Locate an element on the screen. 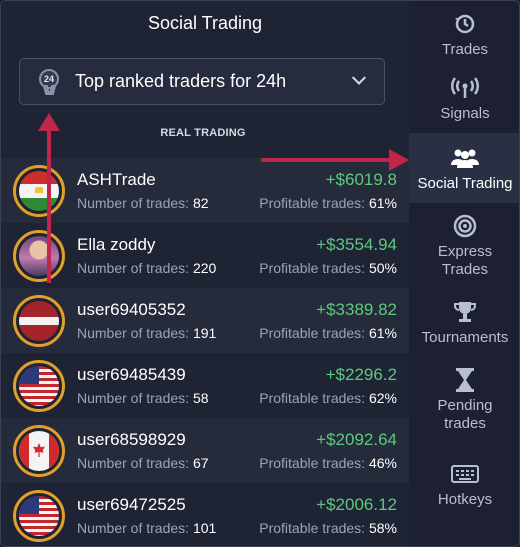  trader-profit: +$6019.8 is located at coordinates (361, 179).